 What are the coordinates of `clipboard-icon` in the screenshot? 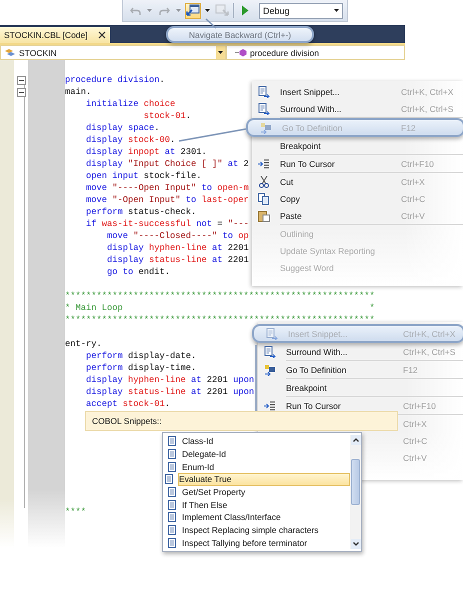 It's located at (264, 216).